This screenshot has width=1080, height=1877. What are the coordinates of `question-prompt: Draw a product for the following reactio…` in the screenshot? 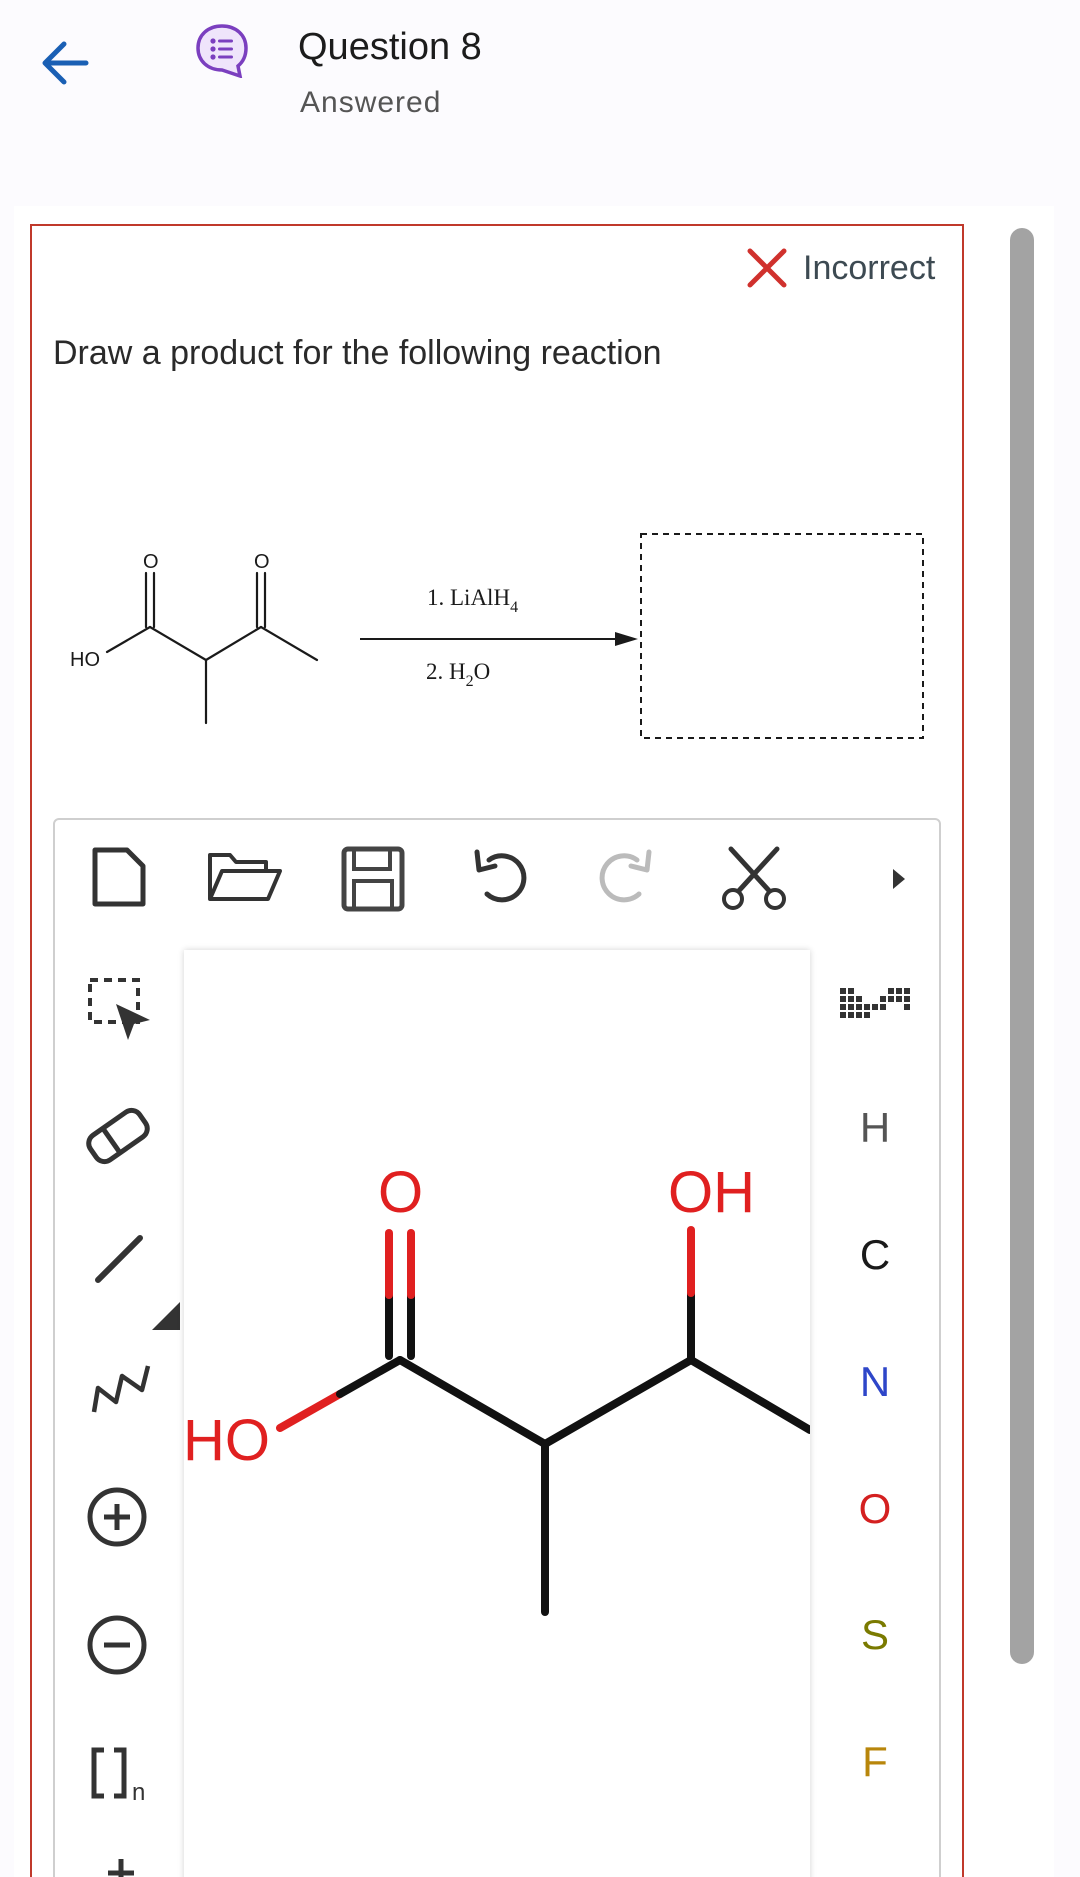 It's located at (357, 353).